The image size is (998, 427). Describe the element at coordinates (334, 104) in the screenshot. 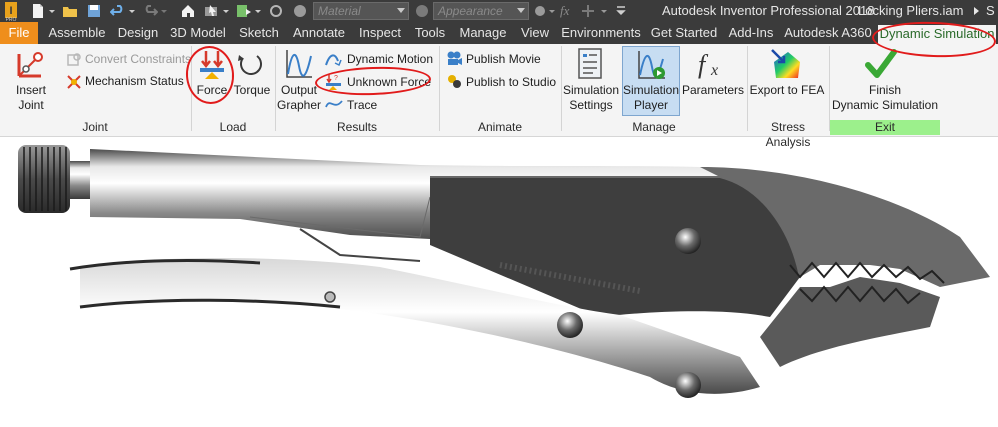

I see `trace-icon` at that location.